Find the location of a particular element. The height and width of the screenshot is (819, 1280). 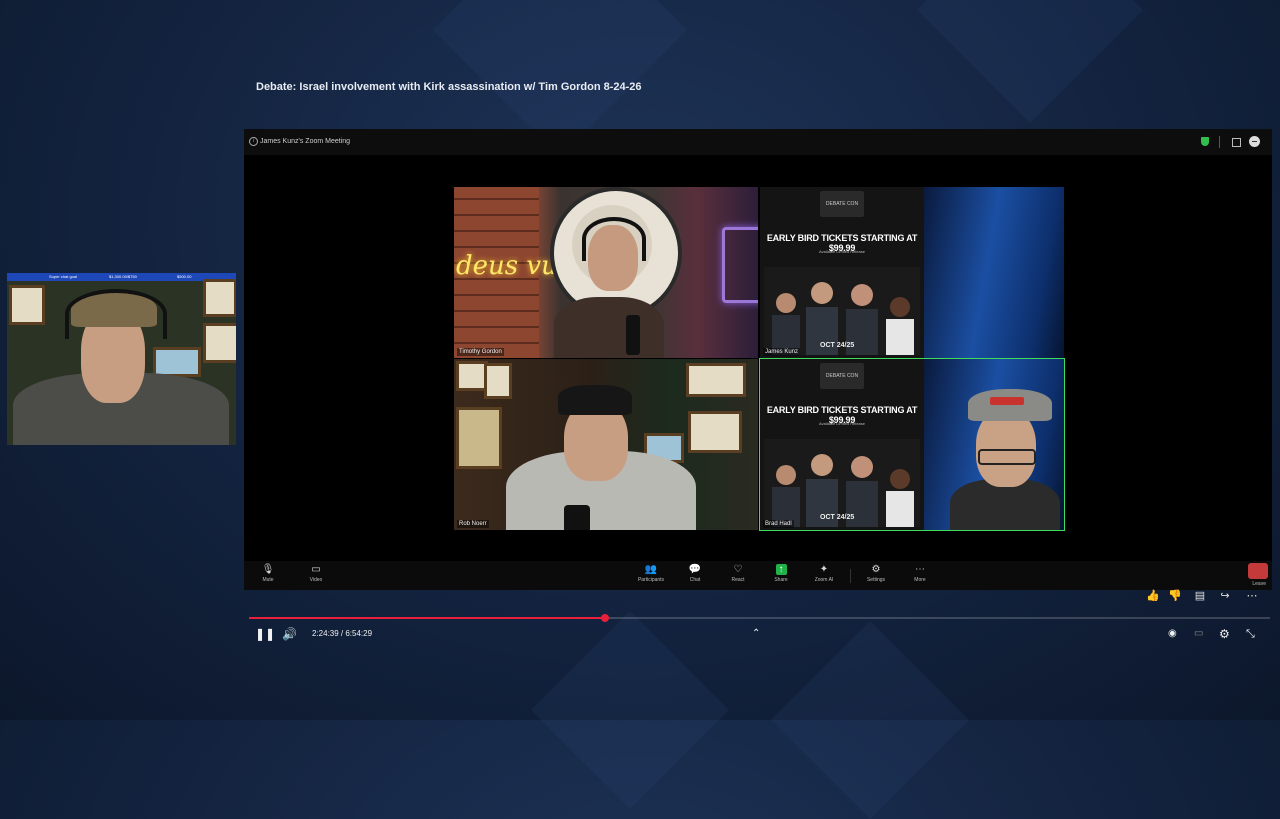

chat-icon: 💬 is located at coordinates (695, 569).